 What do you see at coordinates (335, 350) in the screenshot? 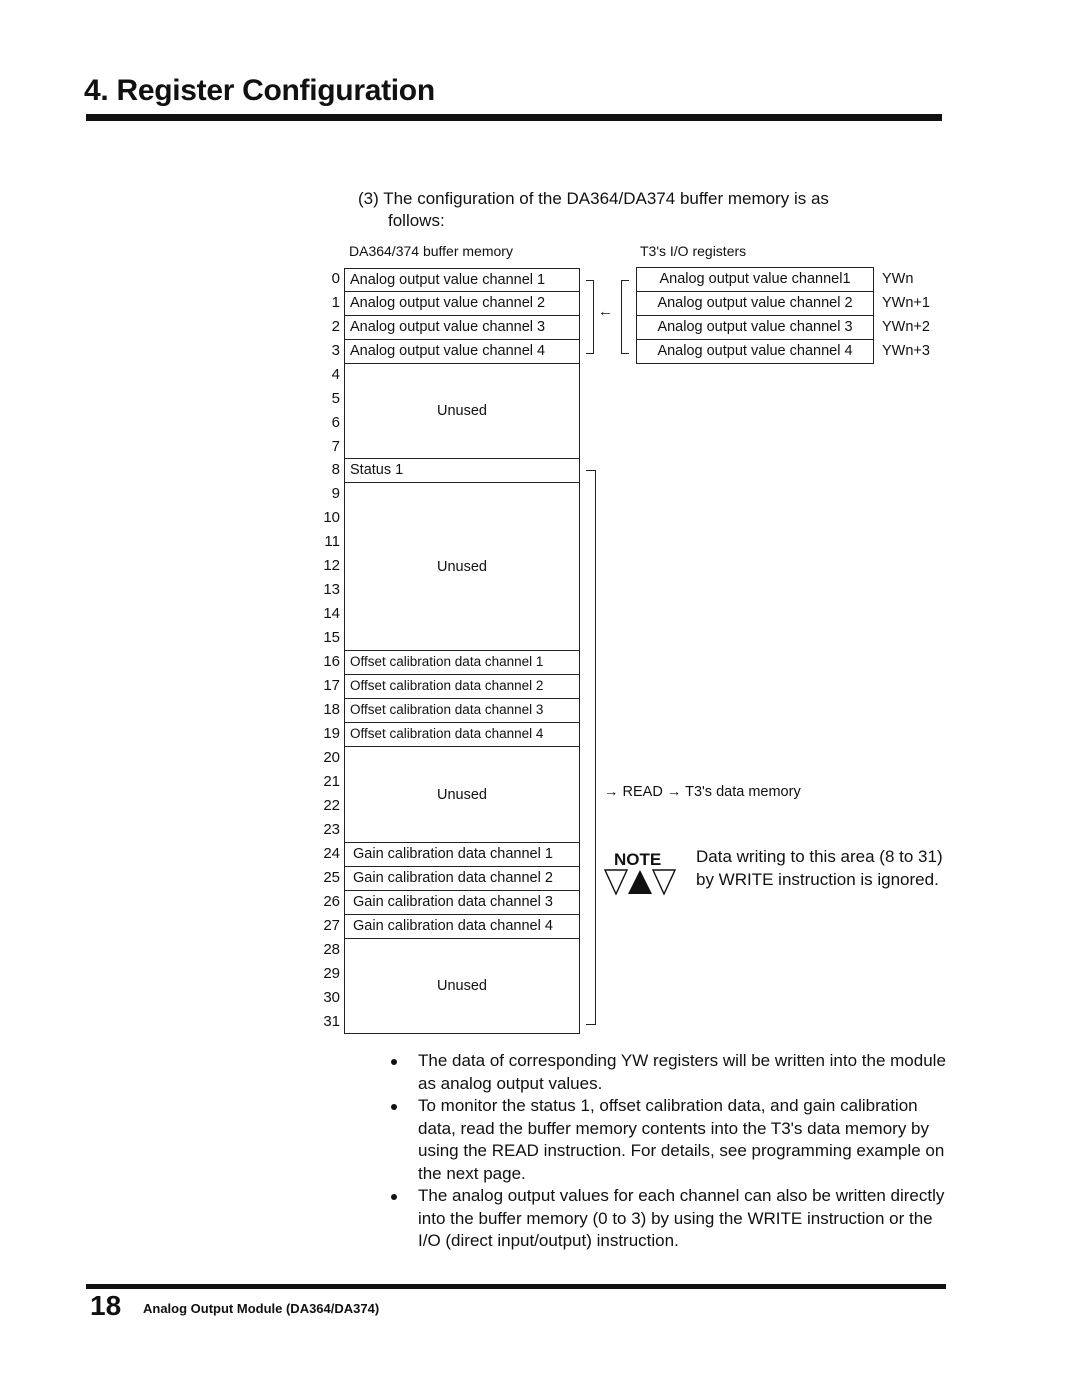
I see `address-index: 3` at bounding box center [335, 350].